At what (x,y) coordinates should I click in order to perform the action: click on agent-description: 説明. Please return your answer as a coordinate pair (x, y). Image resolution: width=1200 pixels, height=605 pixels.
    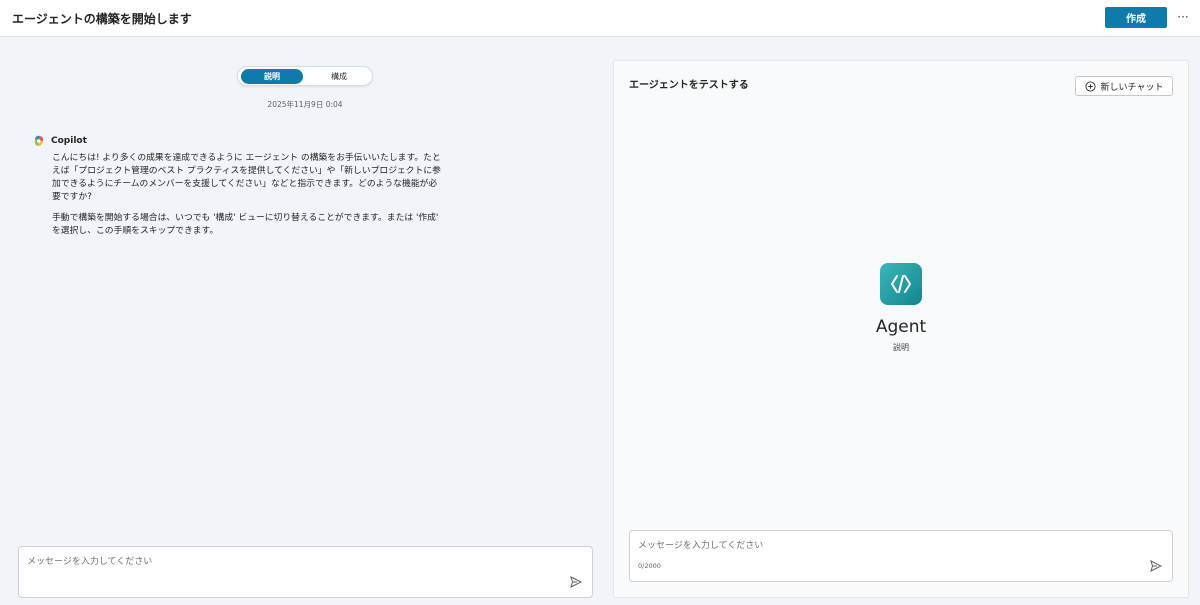
    Looking at the image, I should click on (901, 347).